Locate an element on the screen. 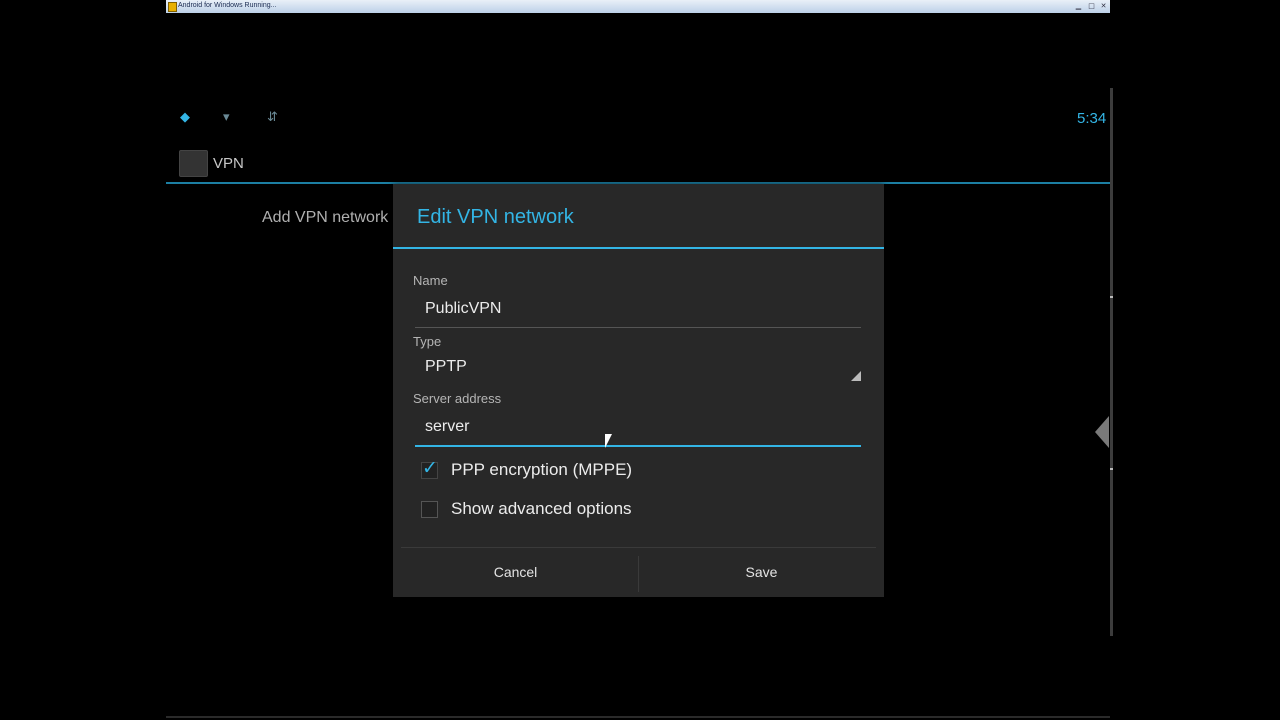 This screenshot has height=720, width=1280. wifi-icon: ▾ is located at coordinates (226, 117).